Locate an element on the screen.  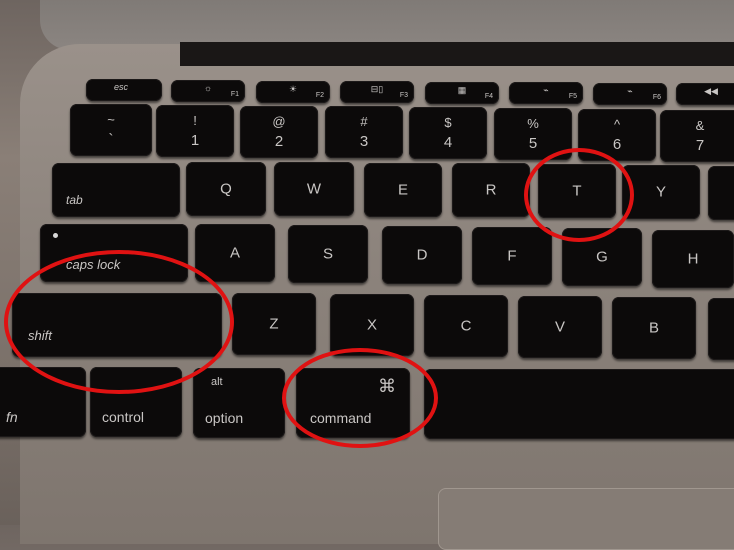
key-2: @2 is located at coordinates (279, 132).